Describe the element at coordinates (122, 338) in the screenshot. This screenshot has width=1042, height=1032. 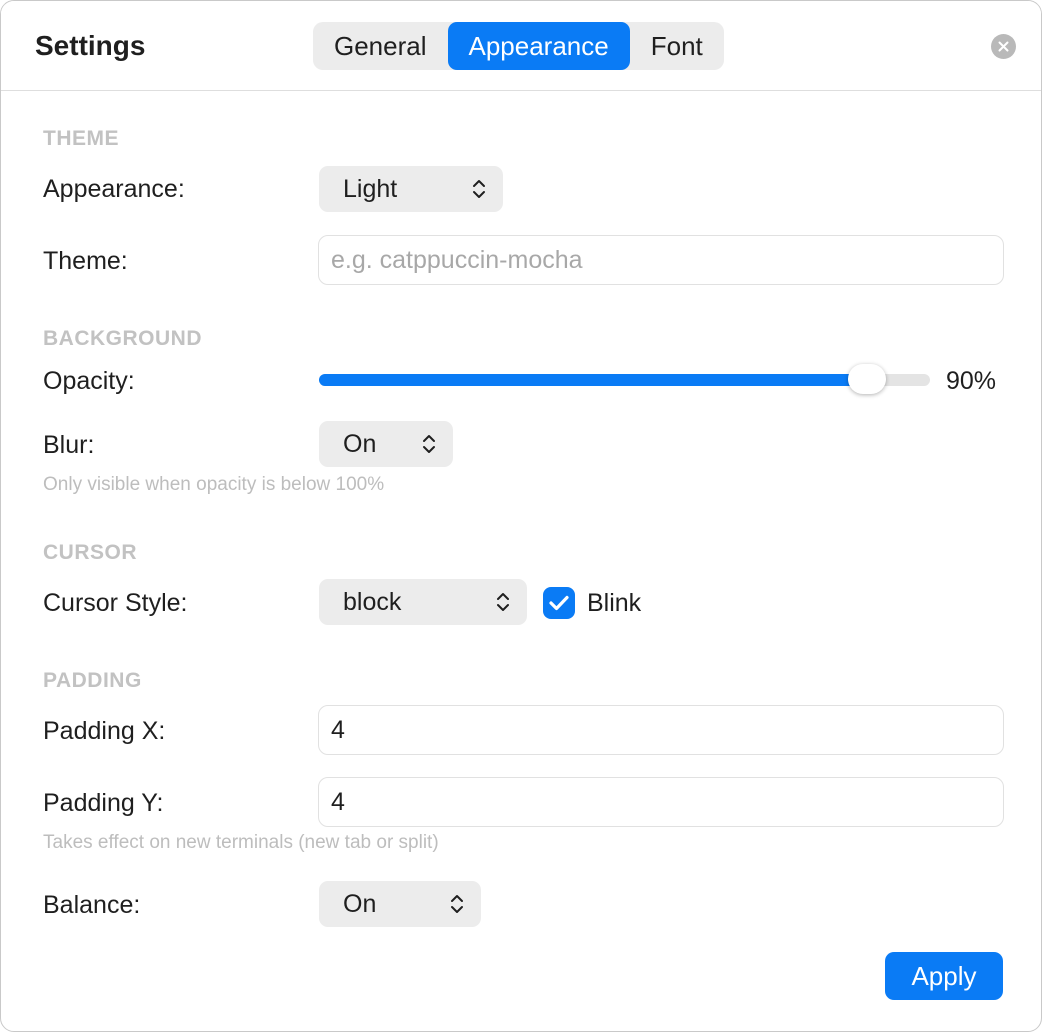
I see `section-background-label: BACKGROUND` at that location.